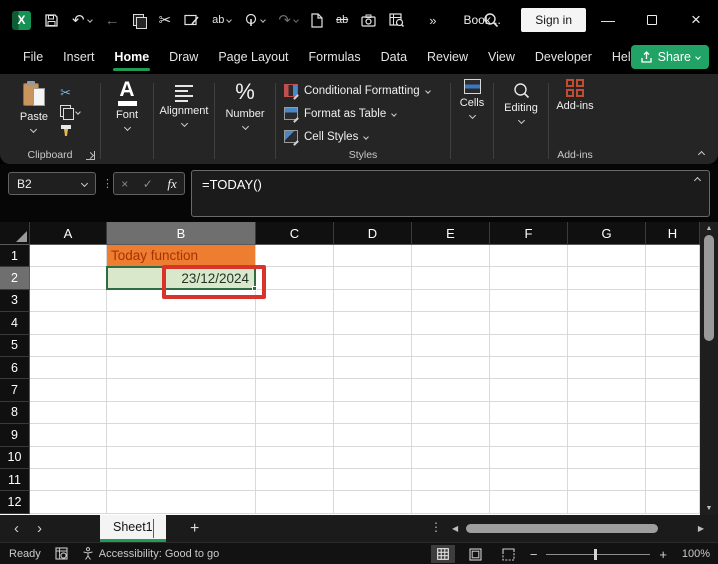 The height and width of the screenshot is (564, 718). What do you see at coordinates (68, 233) in the screenshot?
I see `column-header-a: A` at bounding box center [68, 233].